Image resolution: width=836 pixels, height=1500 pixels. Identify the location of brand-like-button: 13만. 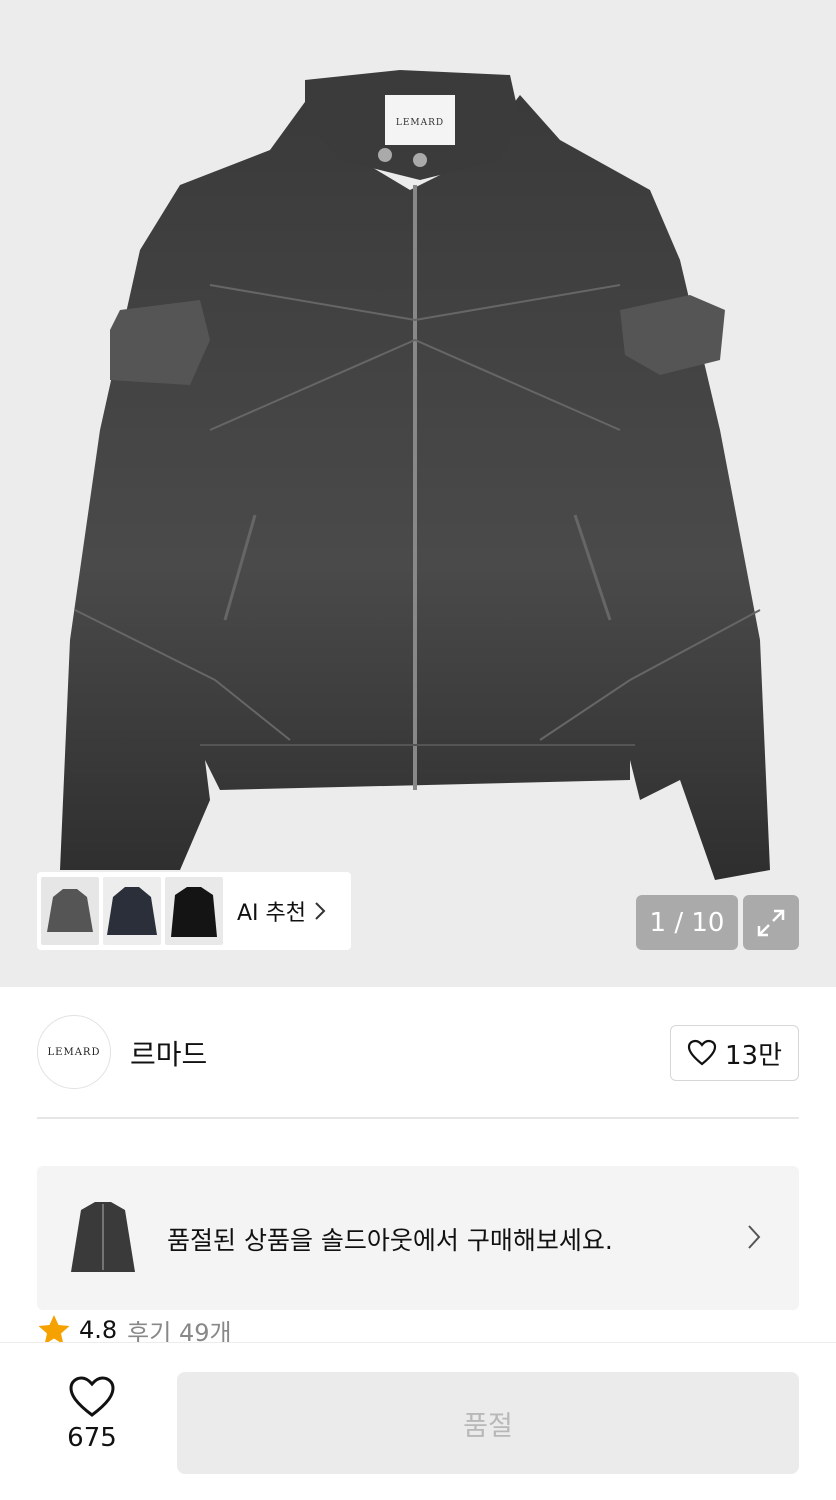
(734, 1053).